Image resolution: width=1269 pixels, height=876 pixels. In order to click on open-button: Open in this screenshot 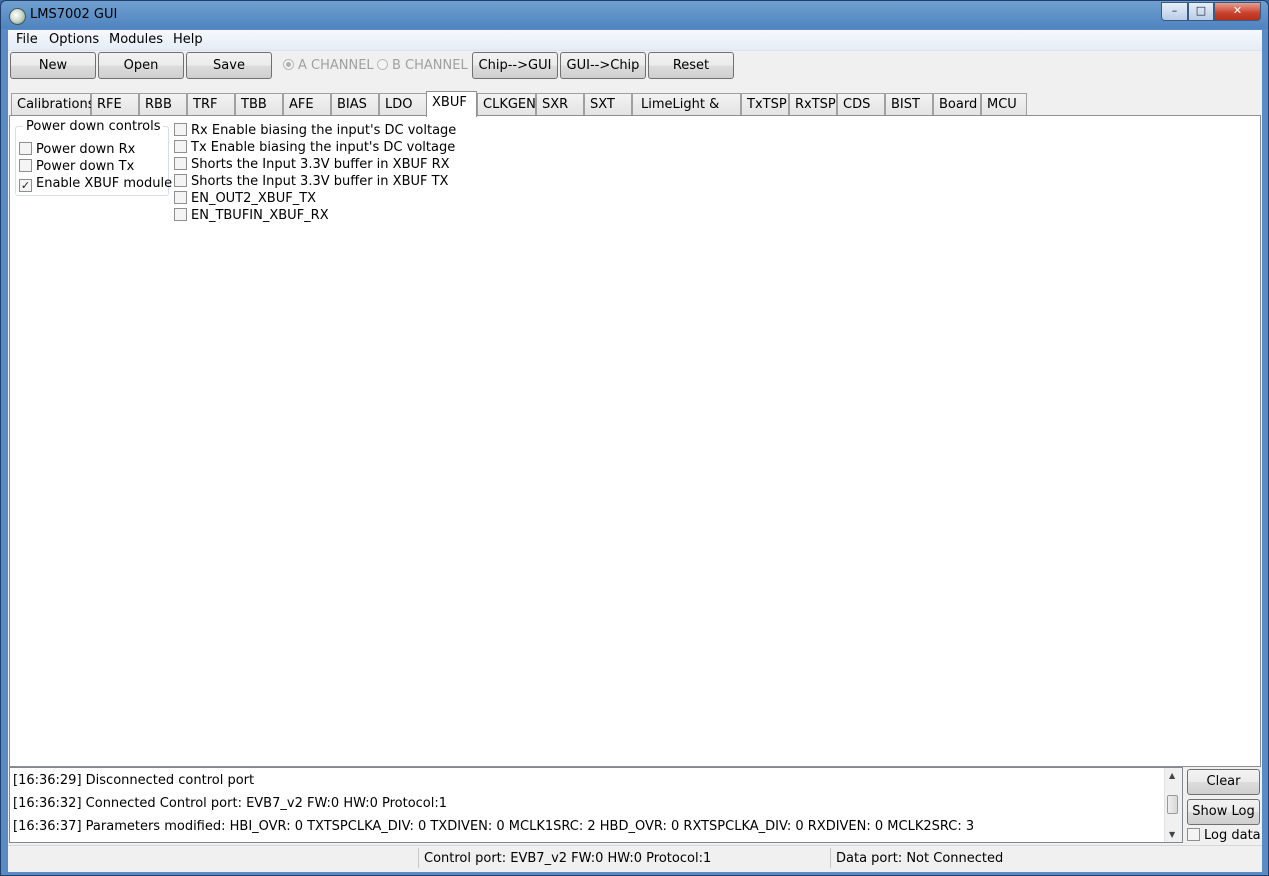, I will do `click(141, 65)`.